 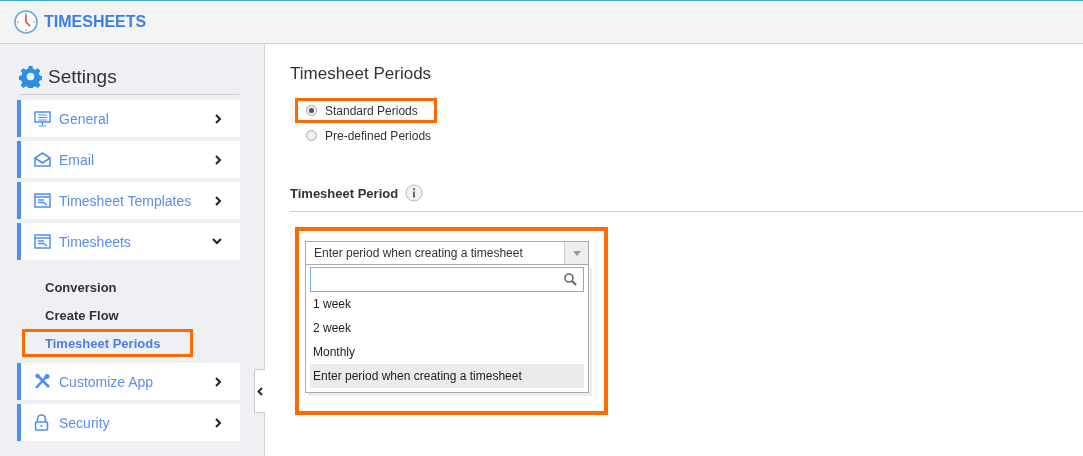 I want to click on radio-label: Standard Periods, so click(x=371, y=110).